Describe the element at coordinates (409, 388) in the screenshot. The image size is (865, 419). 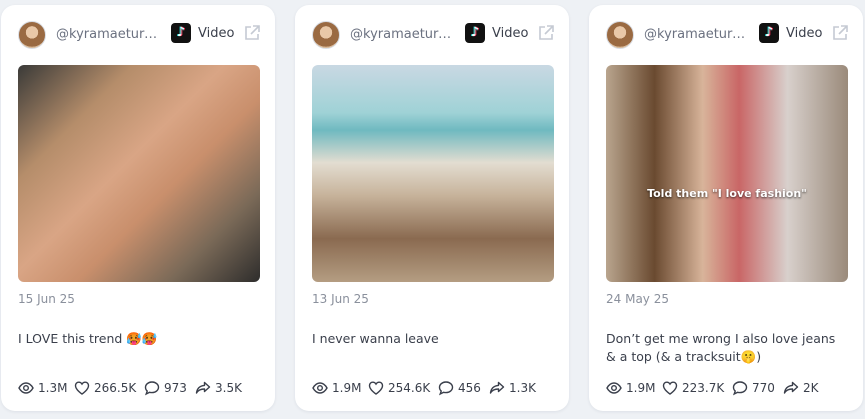
I see `likes-count: 254.6K` at that location.